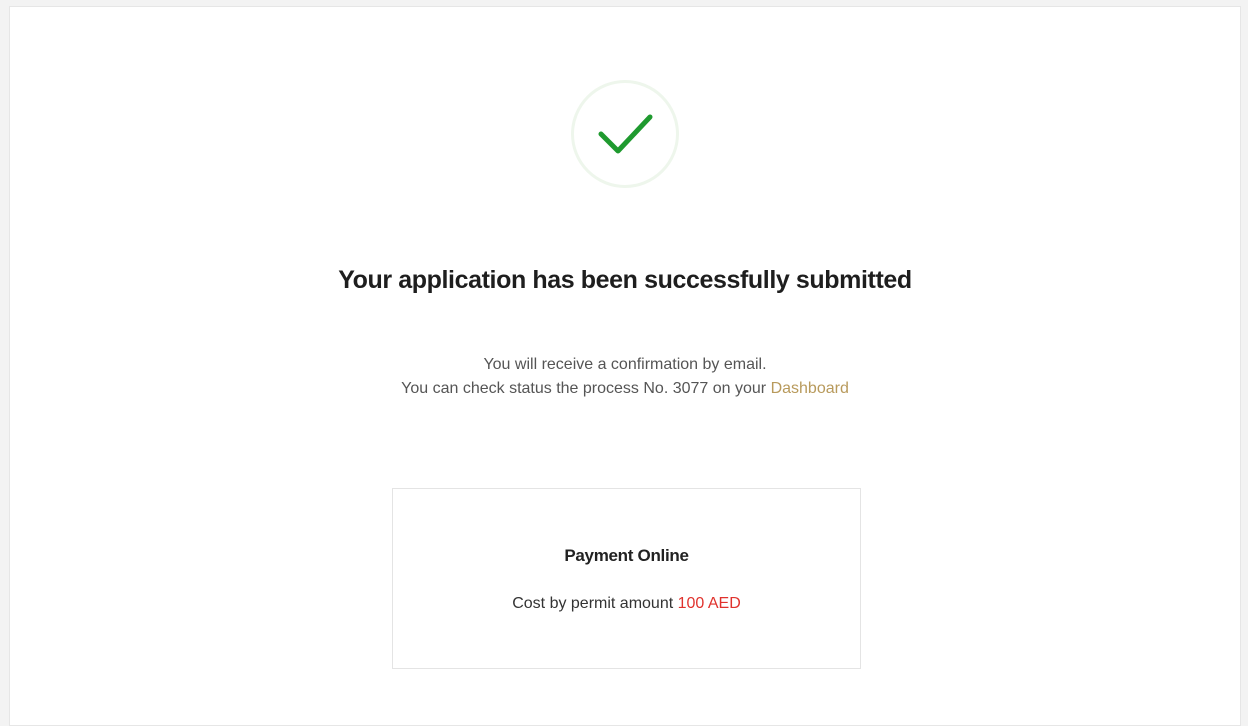 This screenshot has height=726, width=1248. Describe the element at coordinates (810, 388) in the screenshot. I see `dashboard-link: Dashboard` at that location.